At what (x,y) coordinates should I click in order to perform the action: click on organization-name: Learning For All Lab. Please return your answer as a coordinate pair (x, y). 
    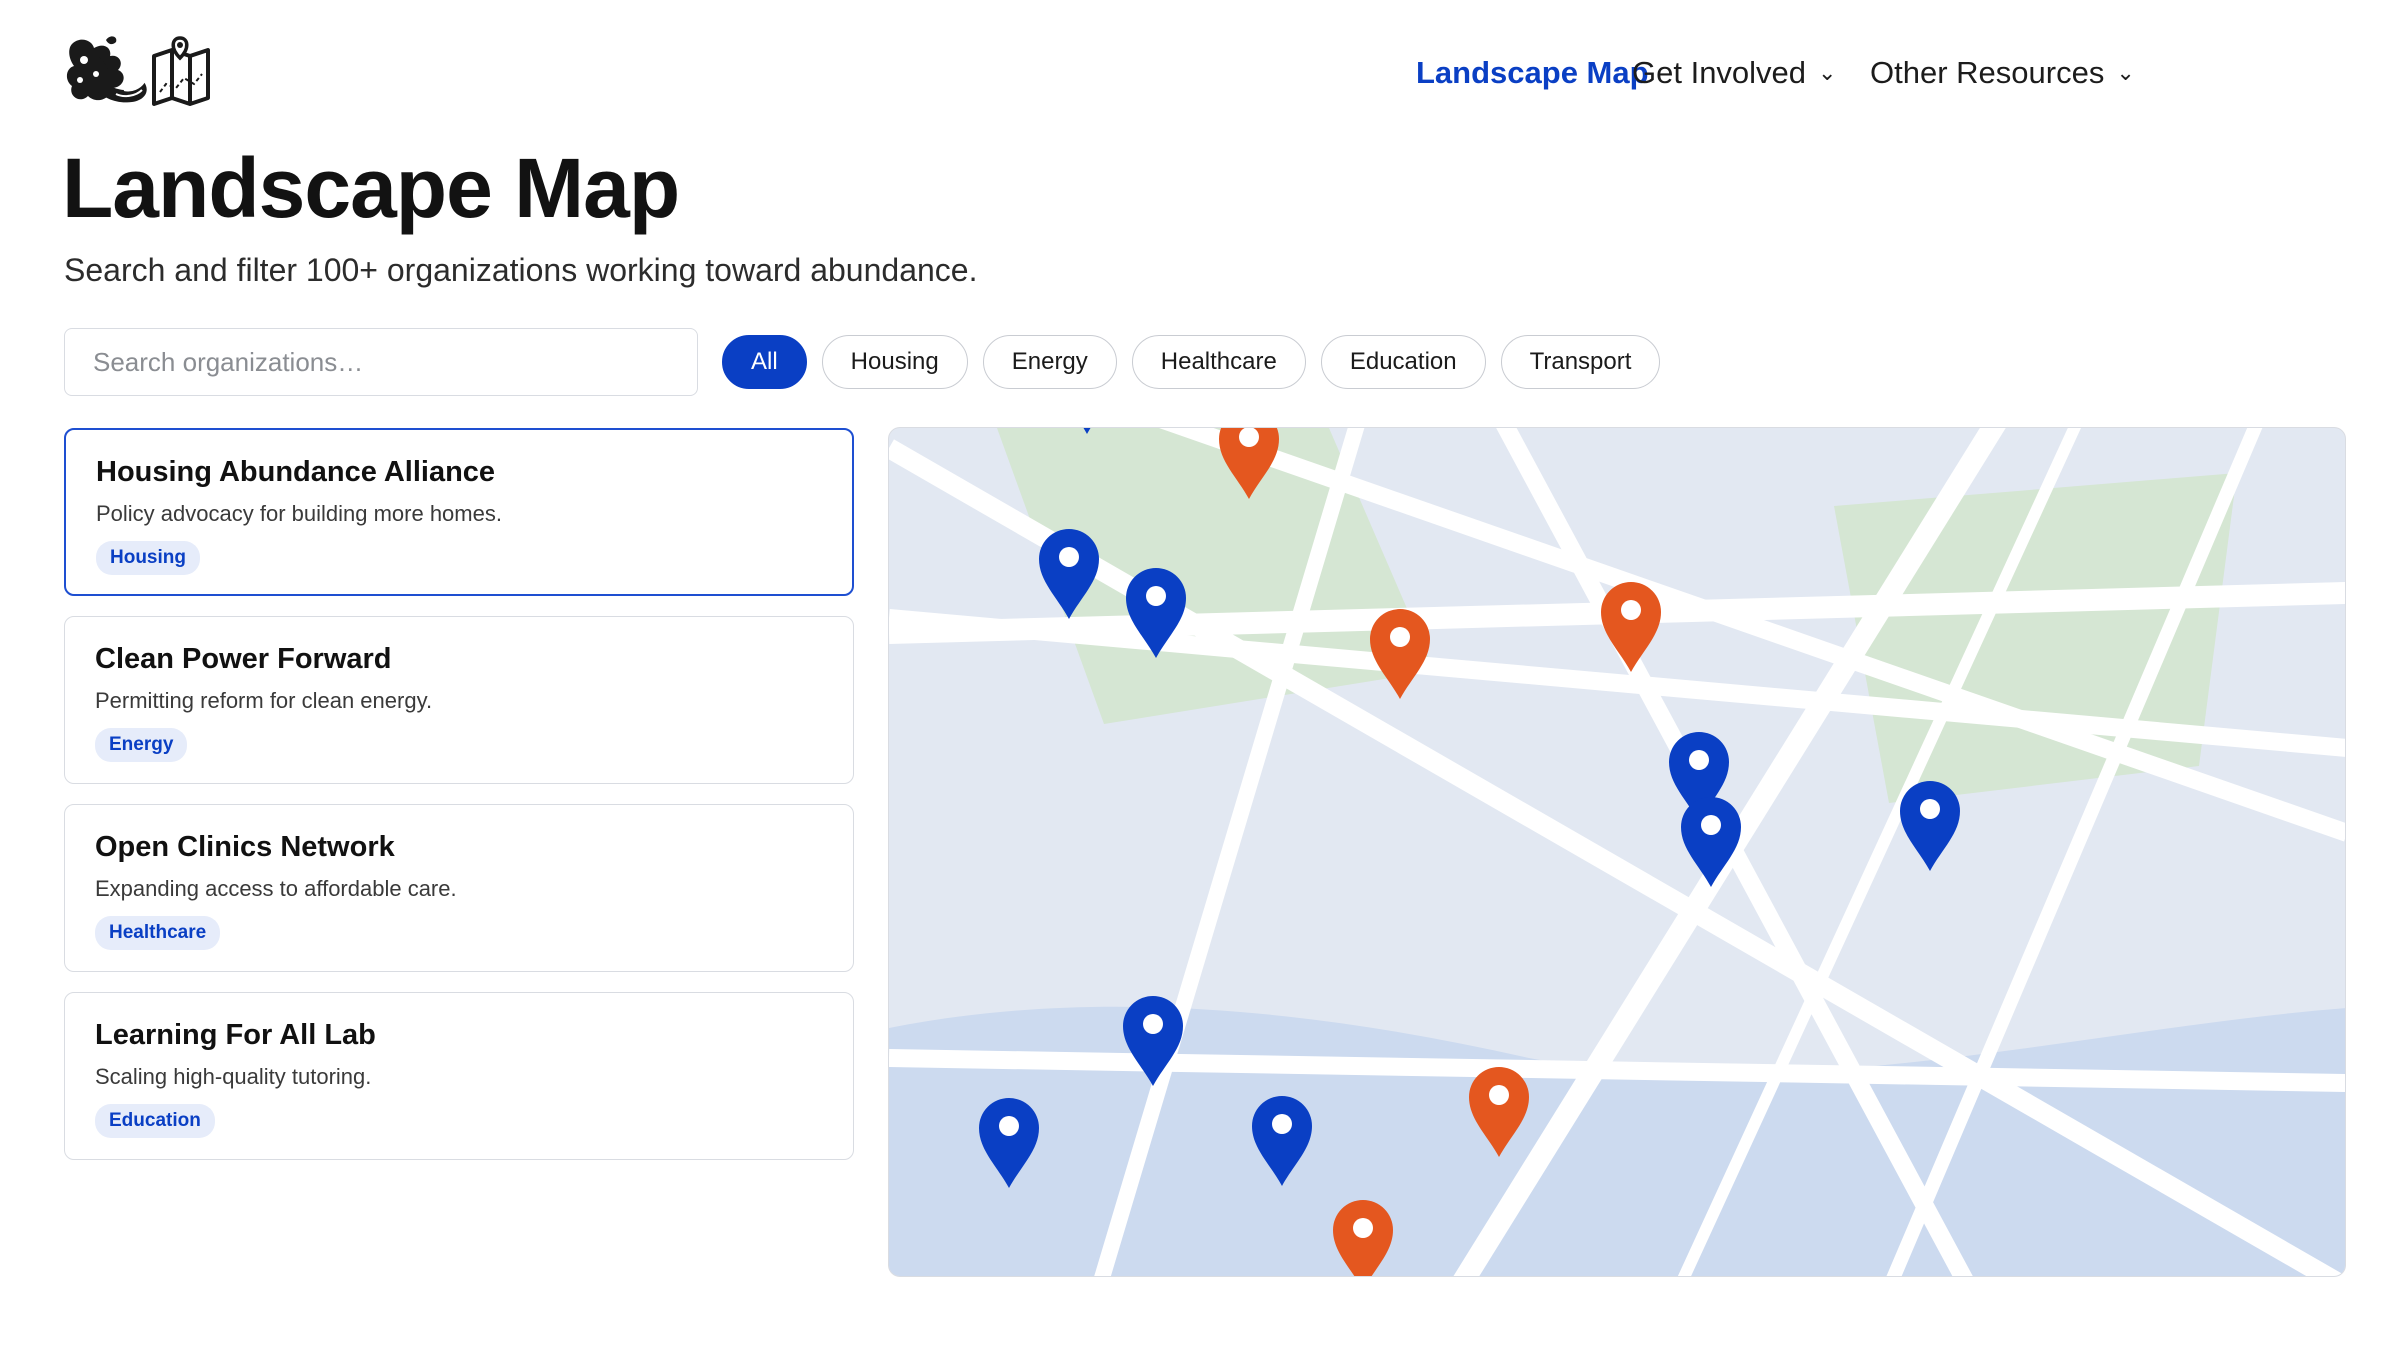
    Looking at the image, I should click on (235, 1035).